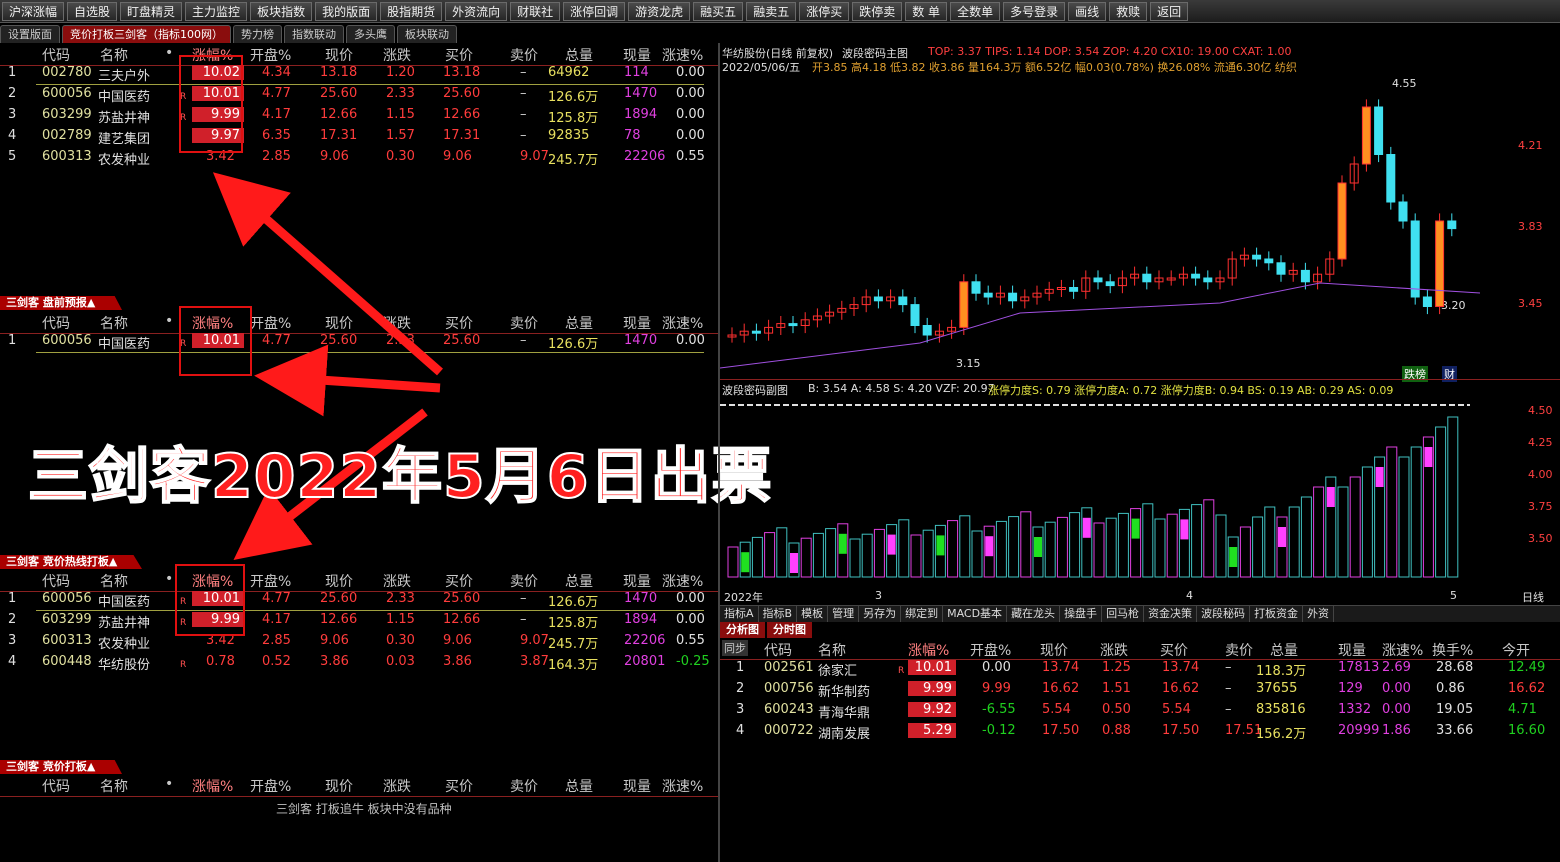  What do you see at coordinates (1116, 667) in the screenshot?
I see `cell-chg: 1.25` at bounding box center [1116, 667].